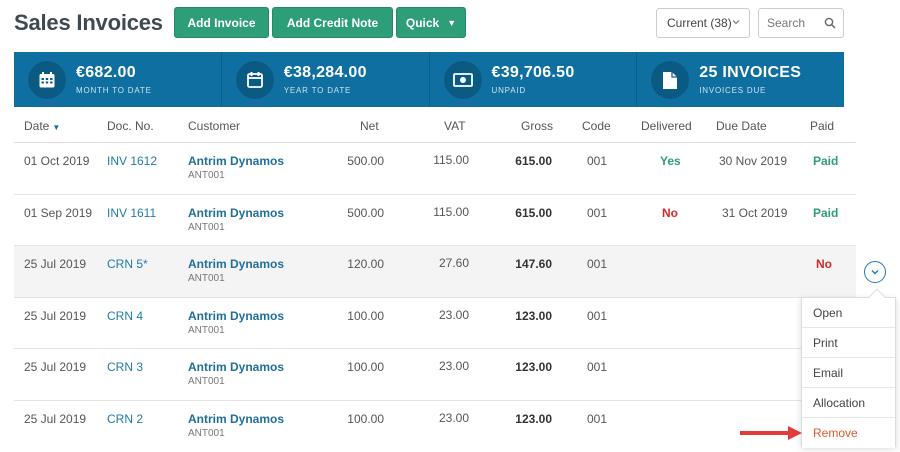 The image size is (900, 452). I want to click on filter-select: Current (38), so click(703, 23).